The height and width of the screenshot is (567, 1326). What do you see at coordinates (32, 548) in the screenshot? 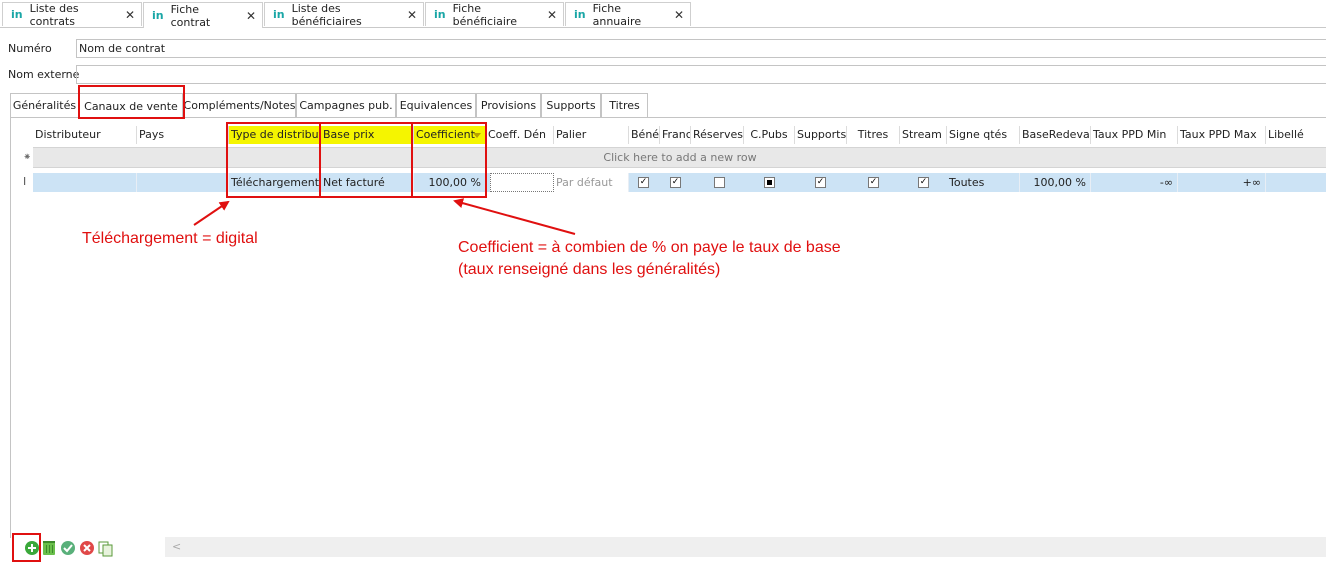
I see `add-icon` at bounding box center [32, 548].